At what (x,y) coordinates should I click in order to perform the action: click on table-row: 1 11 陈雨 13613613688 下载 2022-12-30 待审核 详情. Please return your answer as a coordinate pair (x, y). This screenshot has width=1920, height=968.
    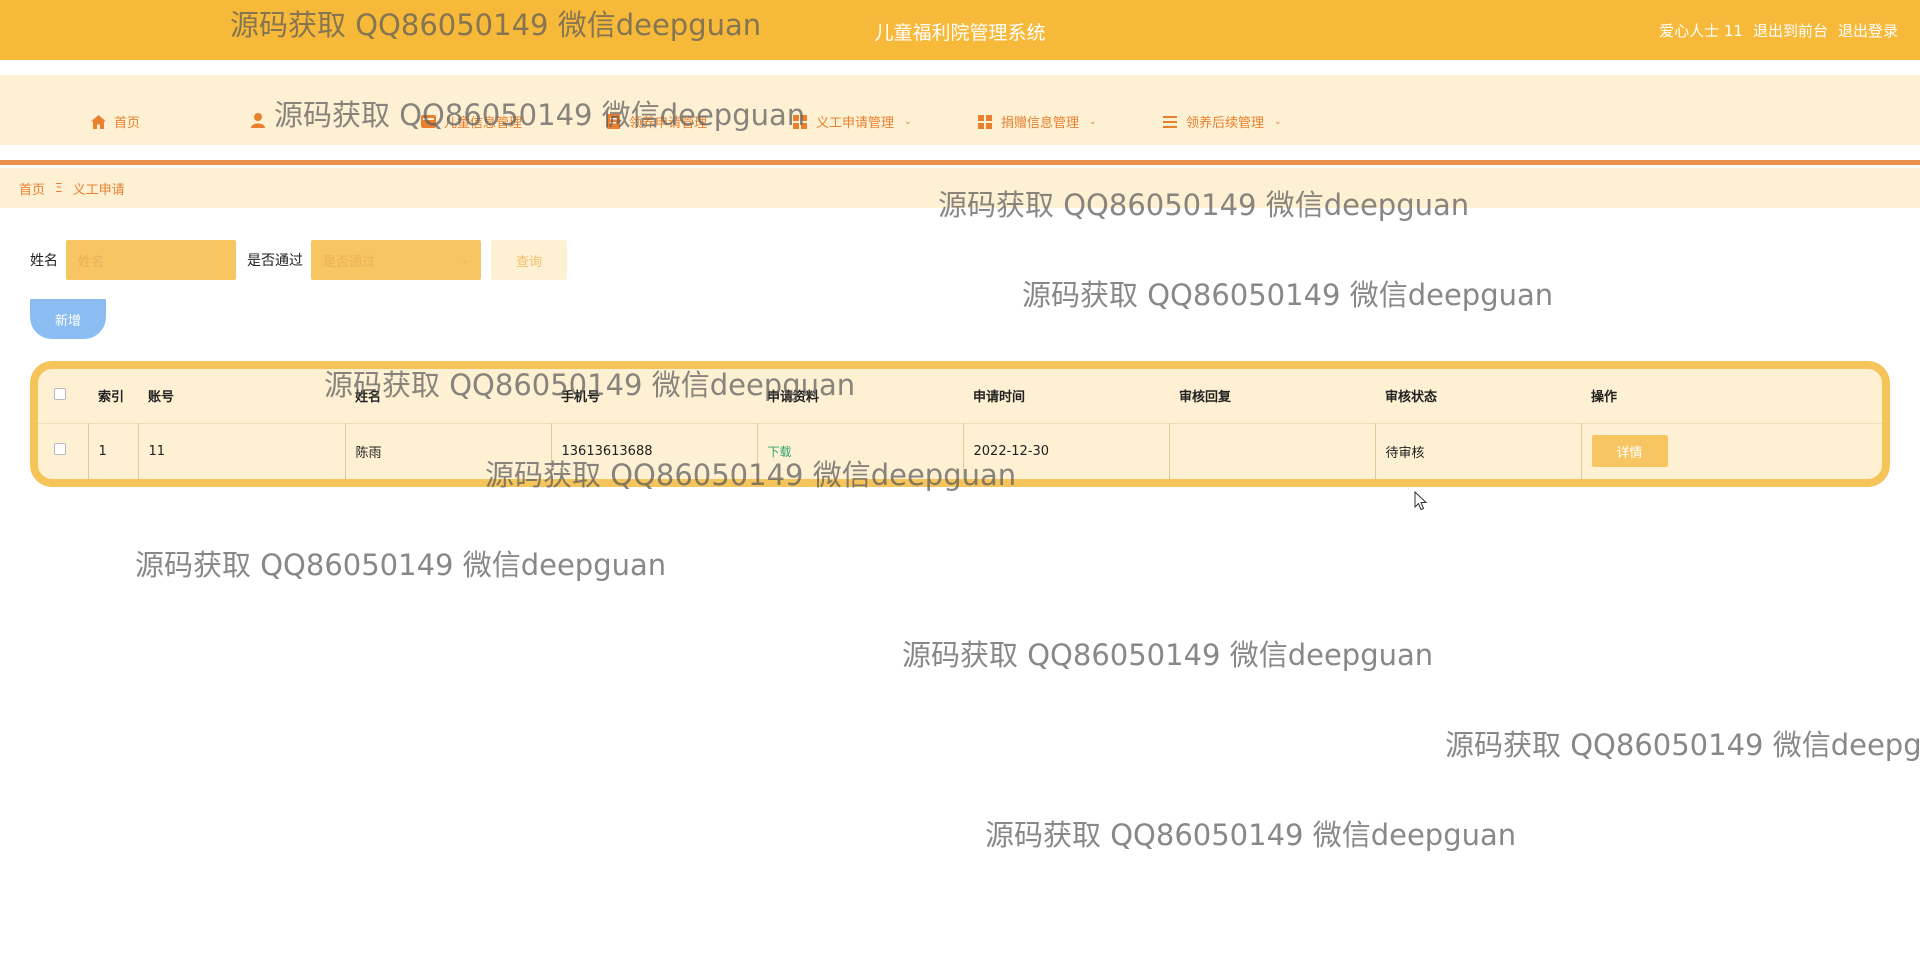
    Looking at the image, I should click on (960, 451).